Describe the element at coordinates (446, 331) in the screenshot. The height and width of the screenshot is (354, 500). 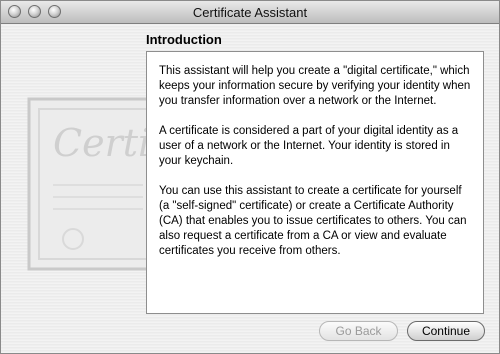
I see `continue-button: Continue` at that location.